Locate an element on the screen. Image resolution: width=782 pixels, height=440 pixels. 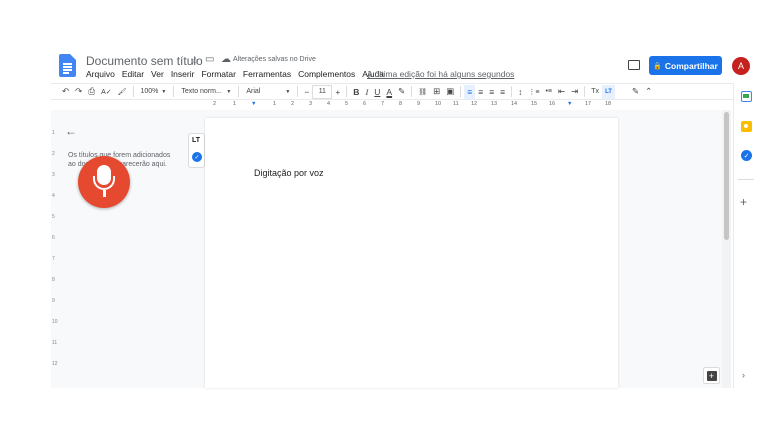
menu-complementos: Complementos is located at coordinates (326, 74).